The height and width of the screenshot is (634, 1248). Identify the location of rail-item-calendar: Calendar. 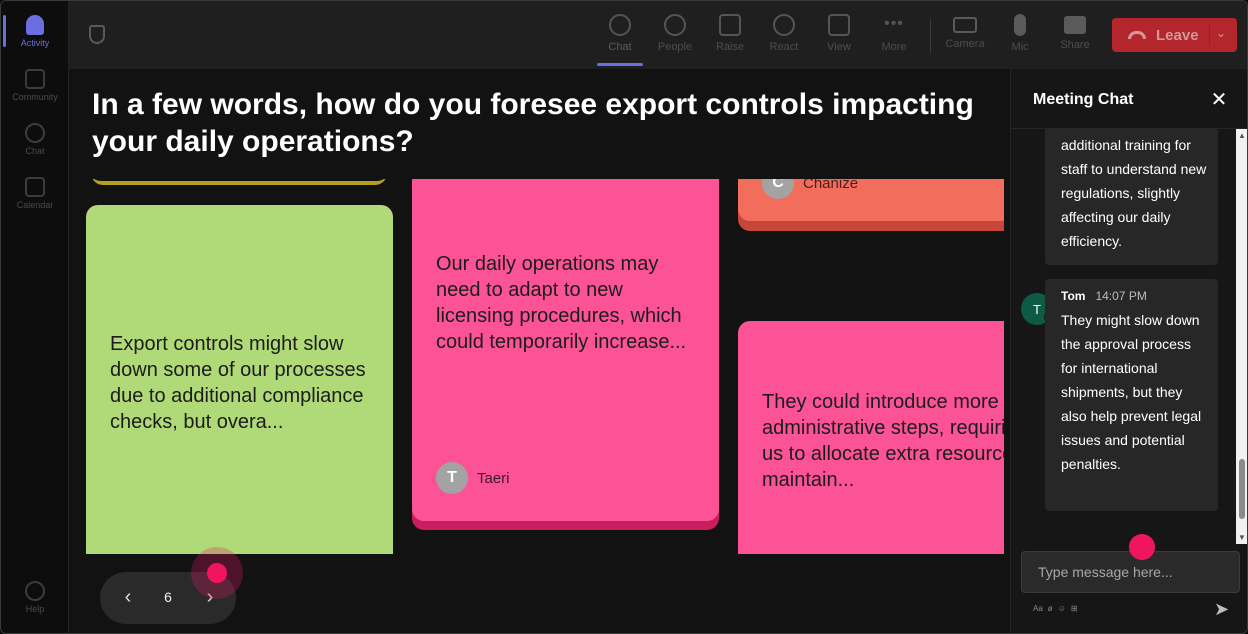
(35, 193).